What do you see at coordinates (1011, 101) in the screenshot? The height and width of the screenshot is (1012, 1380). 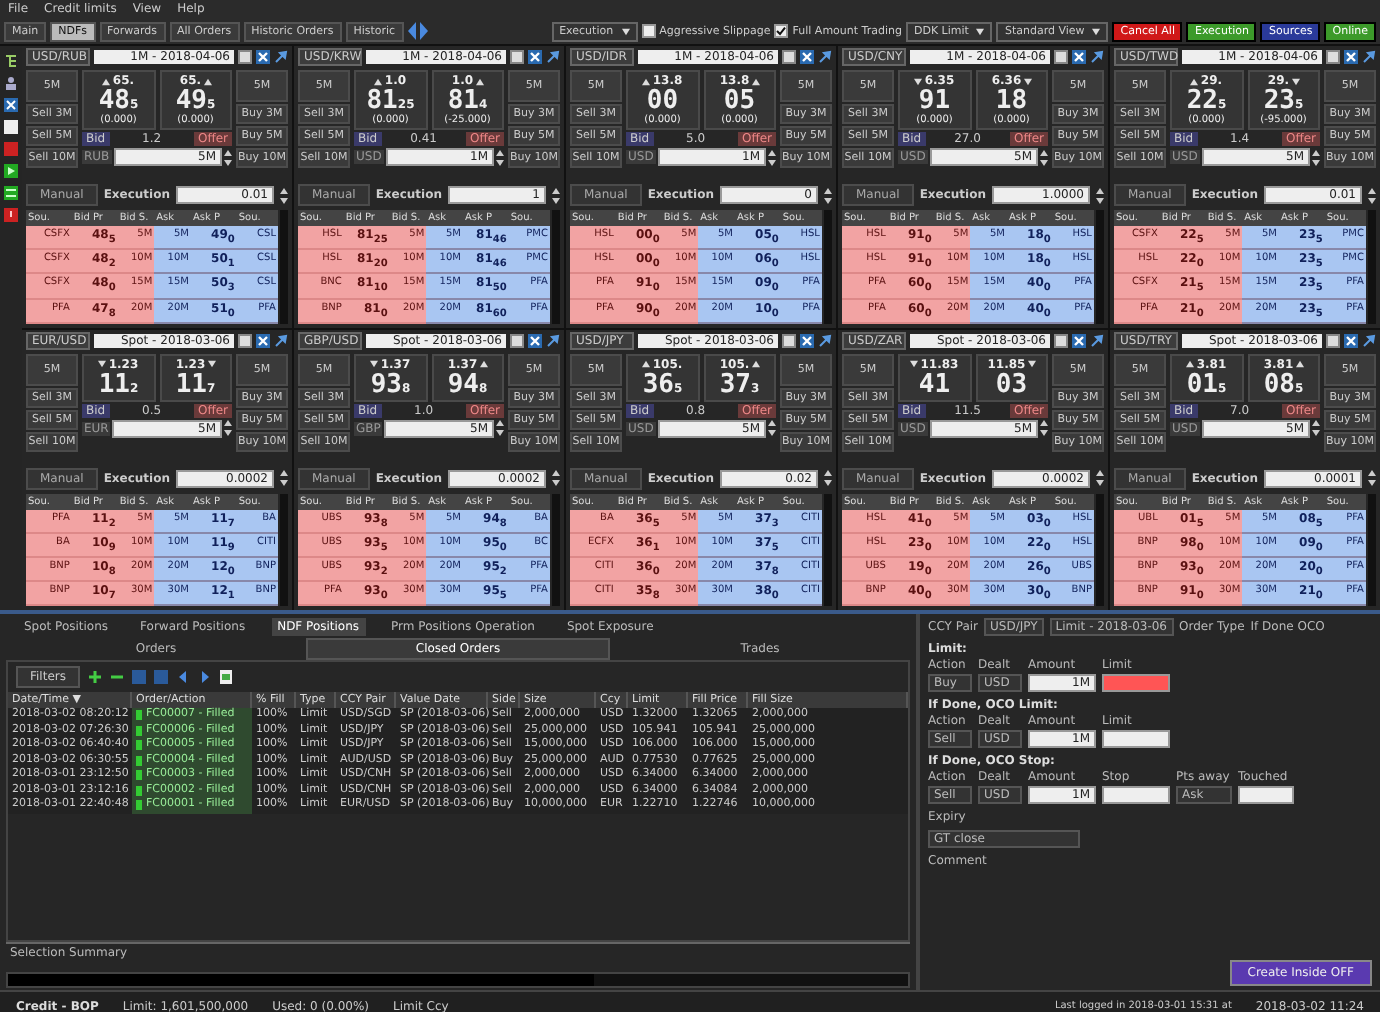 I see `price-pips: 18` at bounding box center [1011, 101].